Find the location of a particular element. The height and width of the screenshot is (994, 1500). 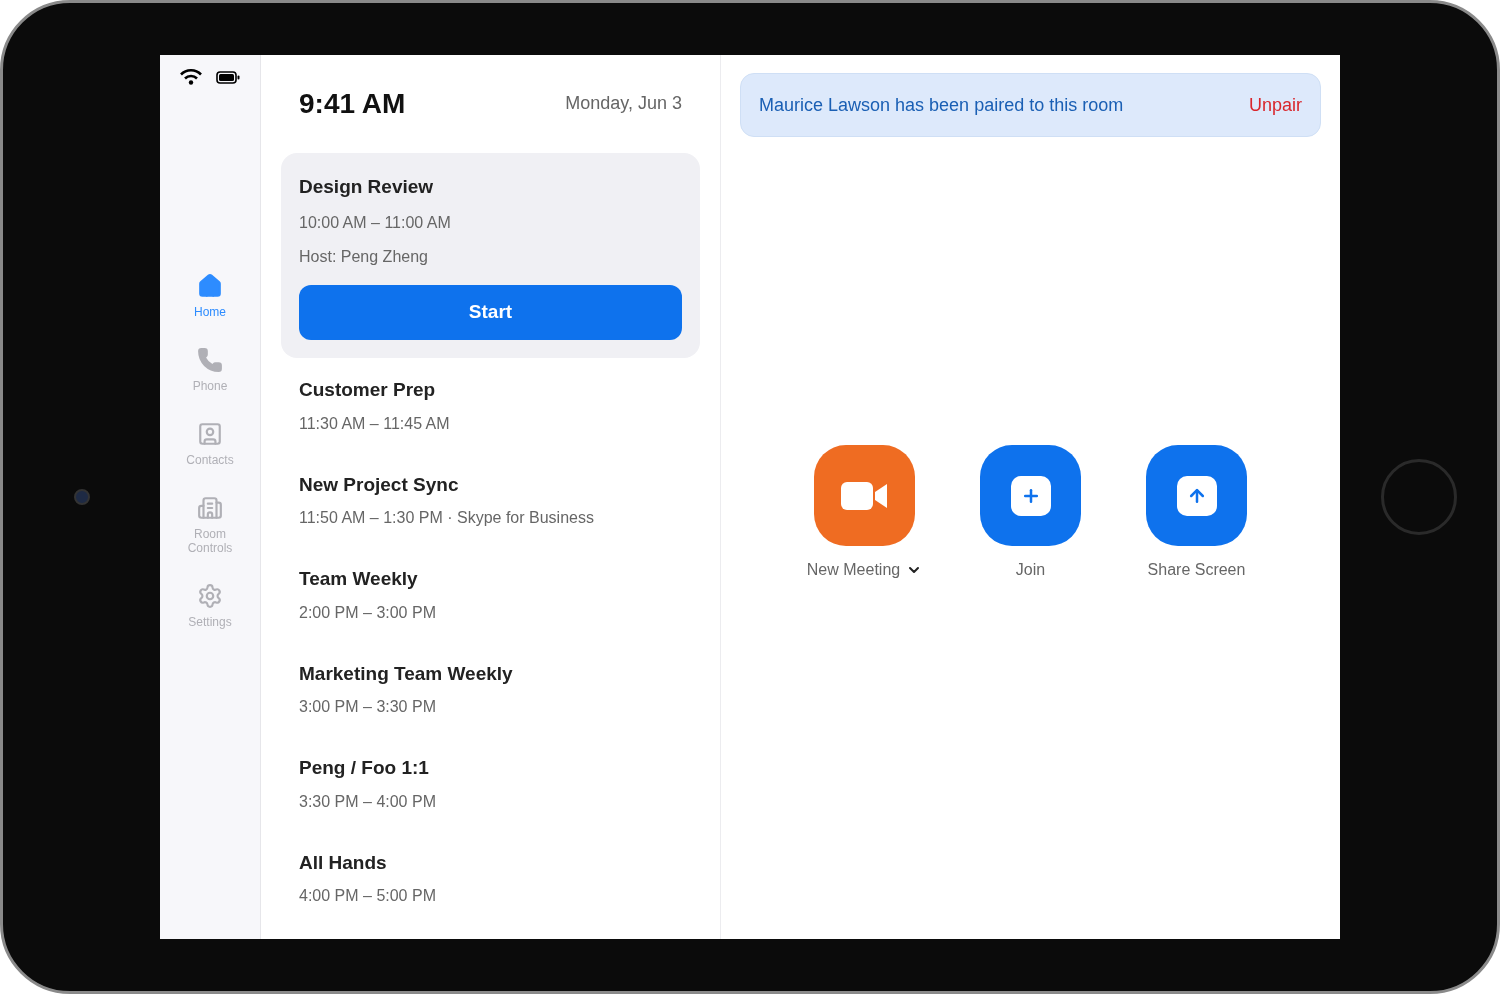

plus-icon is located at coordinates (1030, 495).